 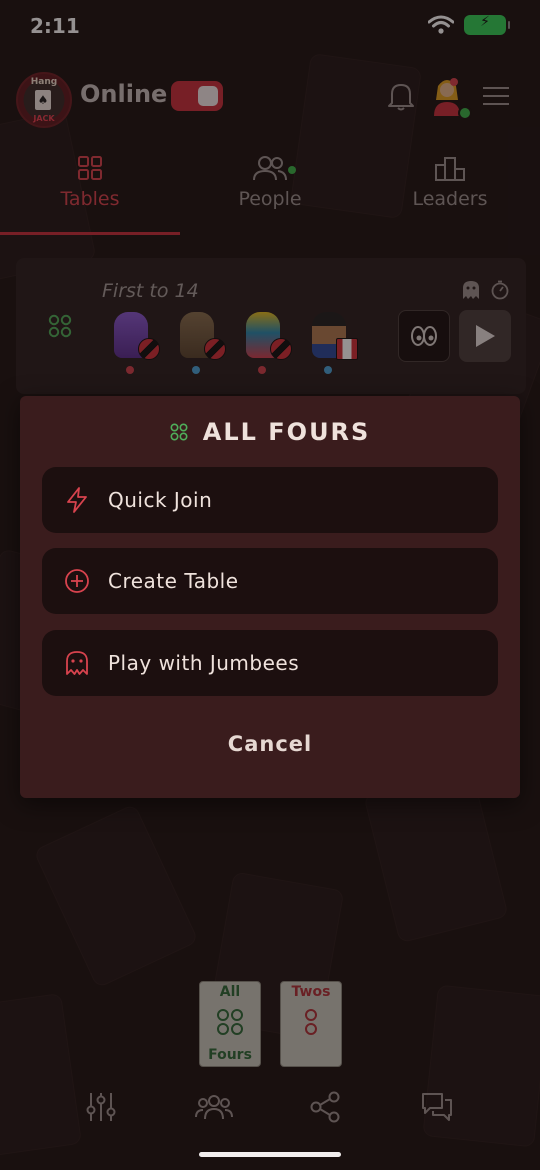 What do you see at coordinates (270, 500) in the screenshot?
I see `quick-join-button: Quick Join` at bounding box center [270, 500].